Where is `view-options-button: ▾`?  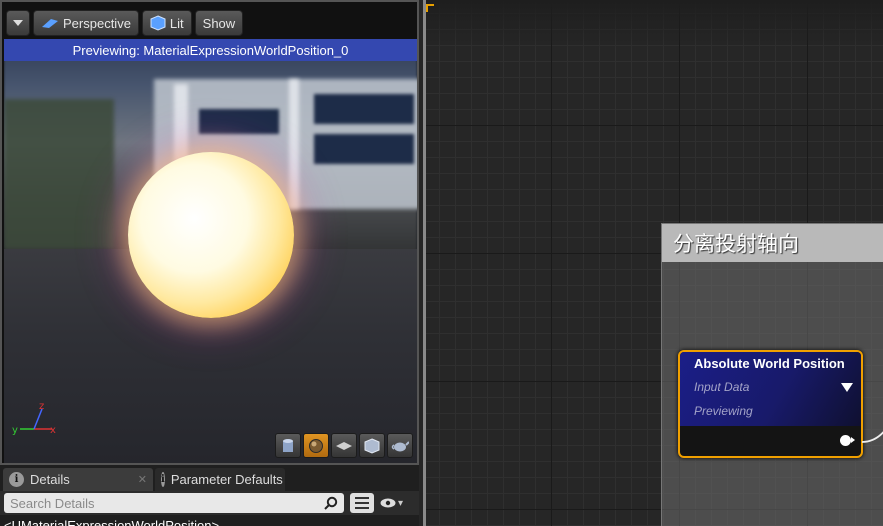 view-options-button: ▾ is located at coordinates (391, 503).